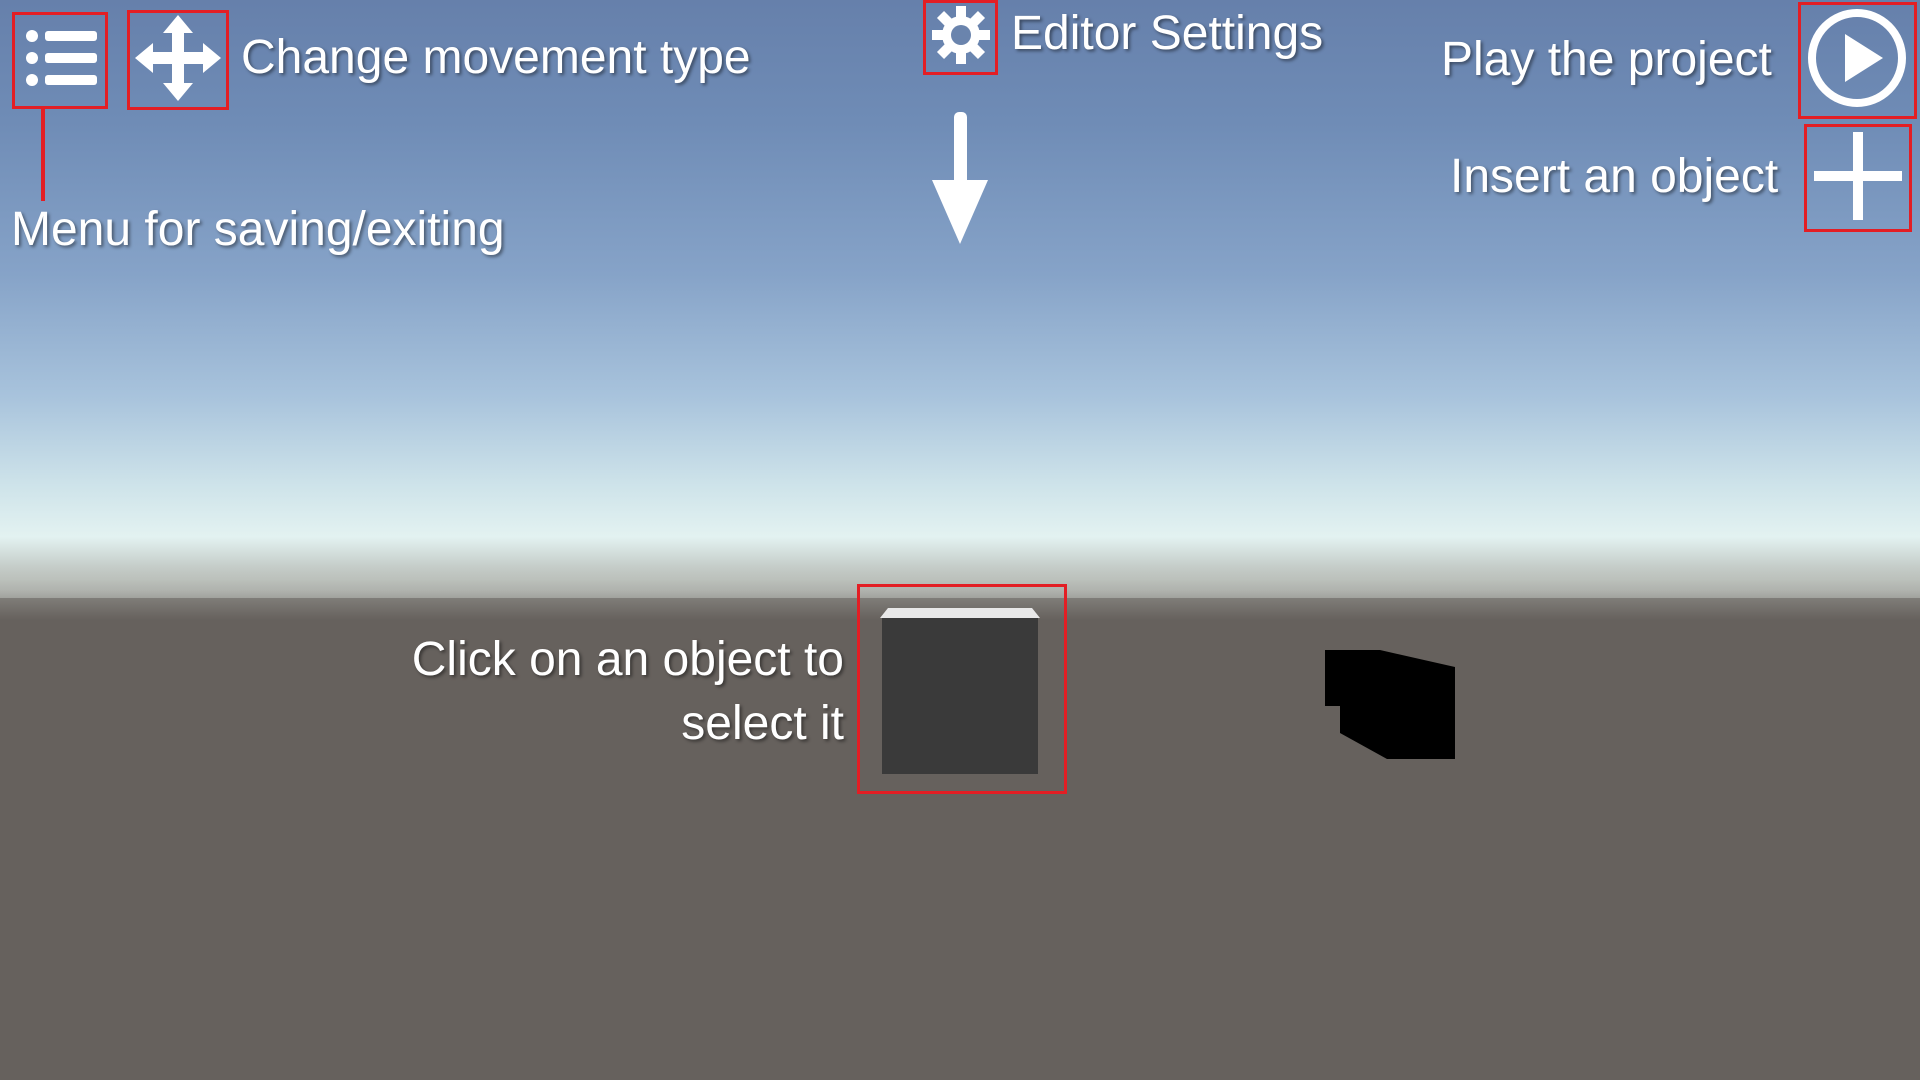  Describe the element at coordinates (1606, 59) in the screenshot. I see `play-project-label: Play the project` at that location.